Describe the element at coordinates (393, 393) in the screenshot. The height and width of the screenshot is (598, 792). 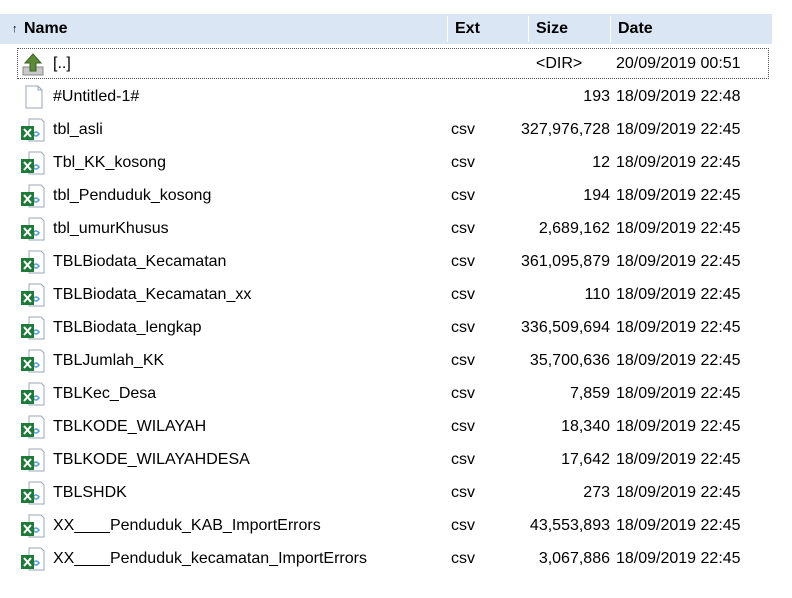
I see `file-row: TBLKec_Desa csv 7,859 18/09/2019 22:45` at that location.